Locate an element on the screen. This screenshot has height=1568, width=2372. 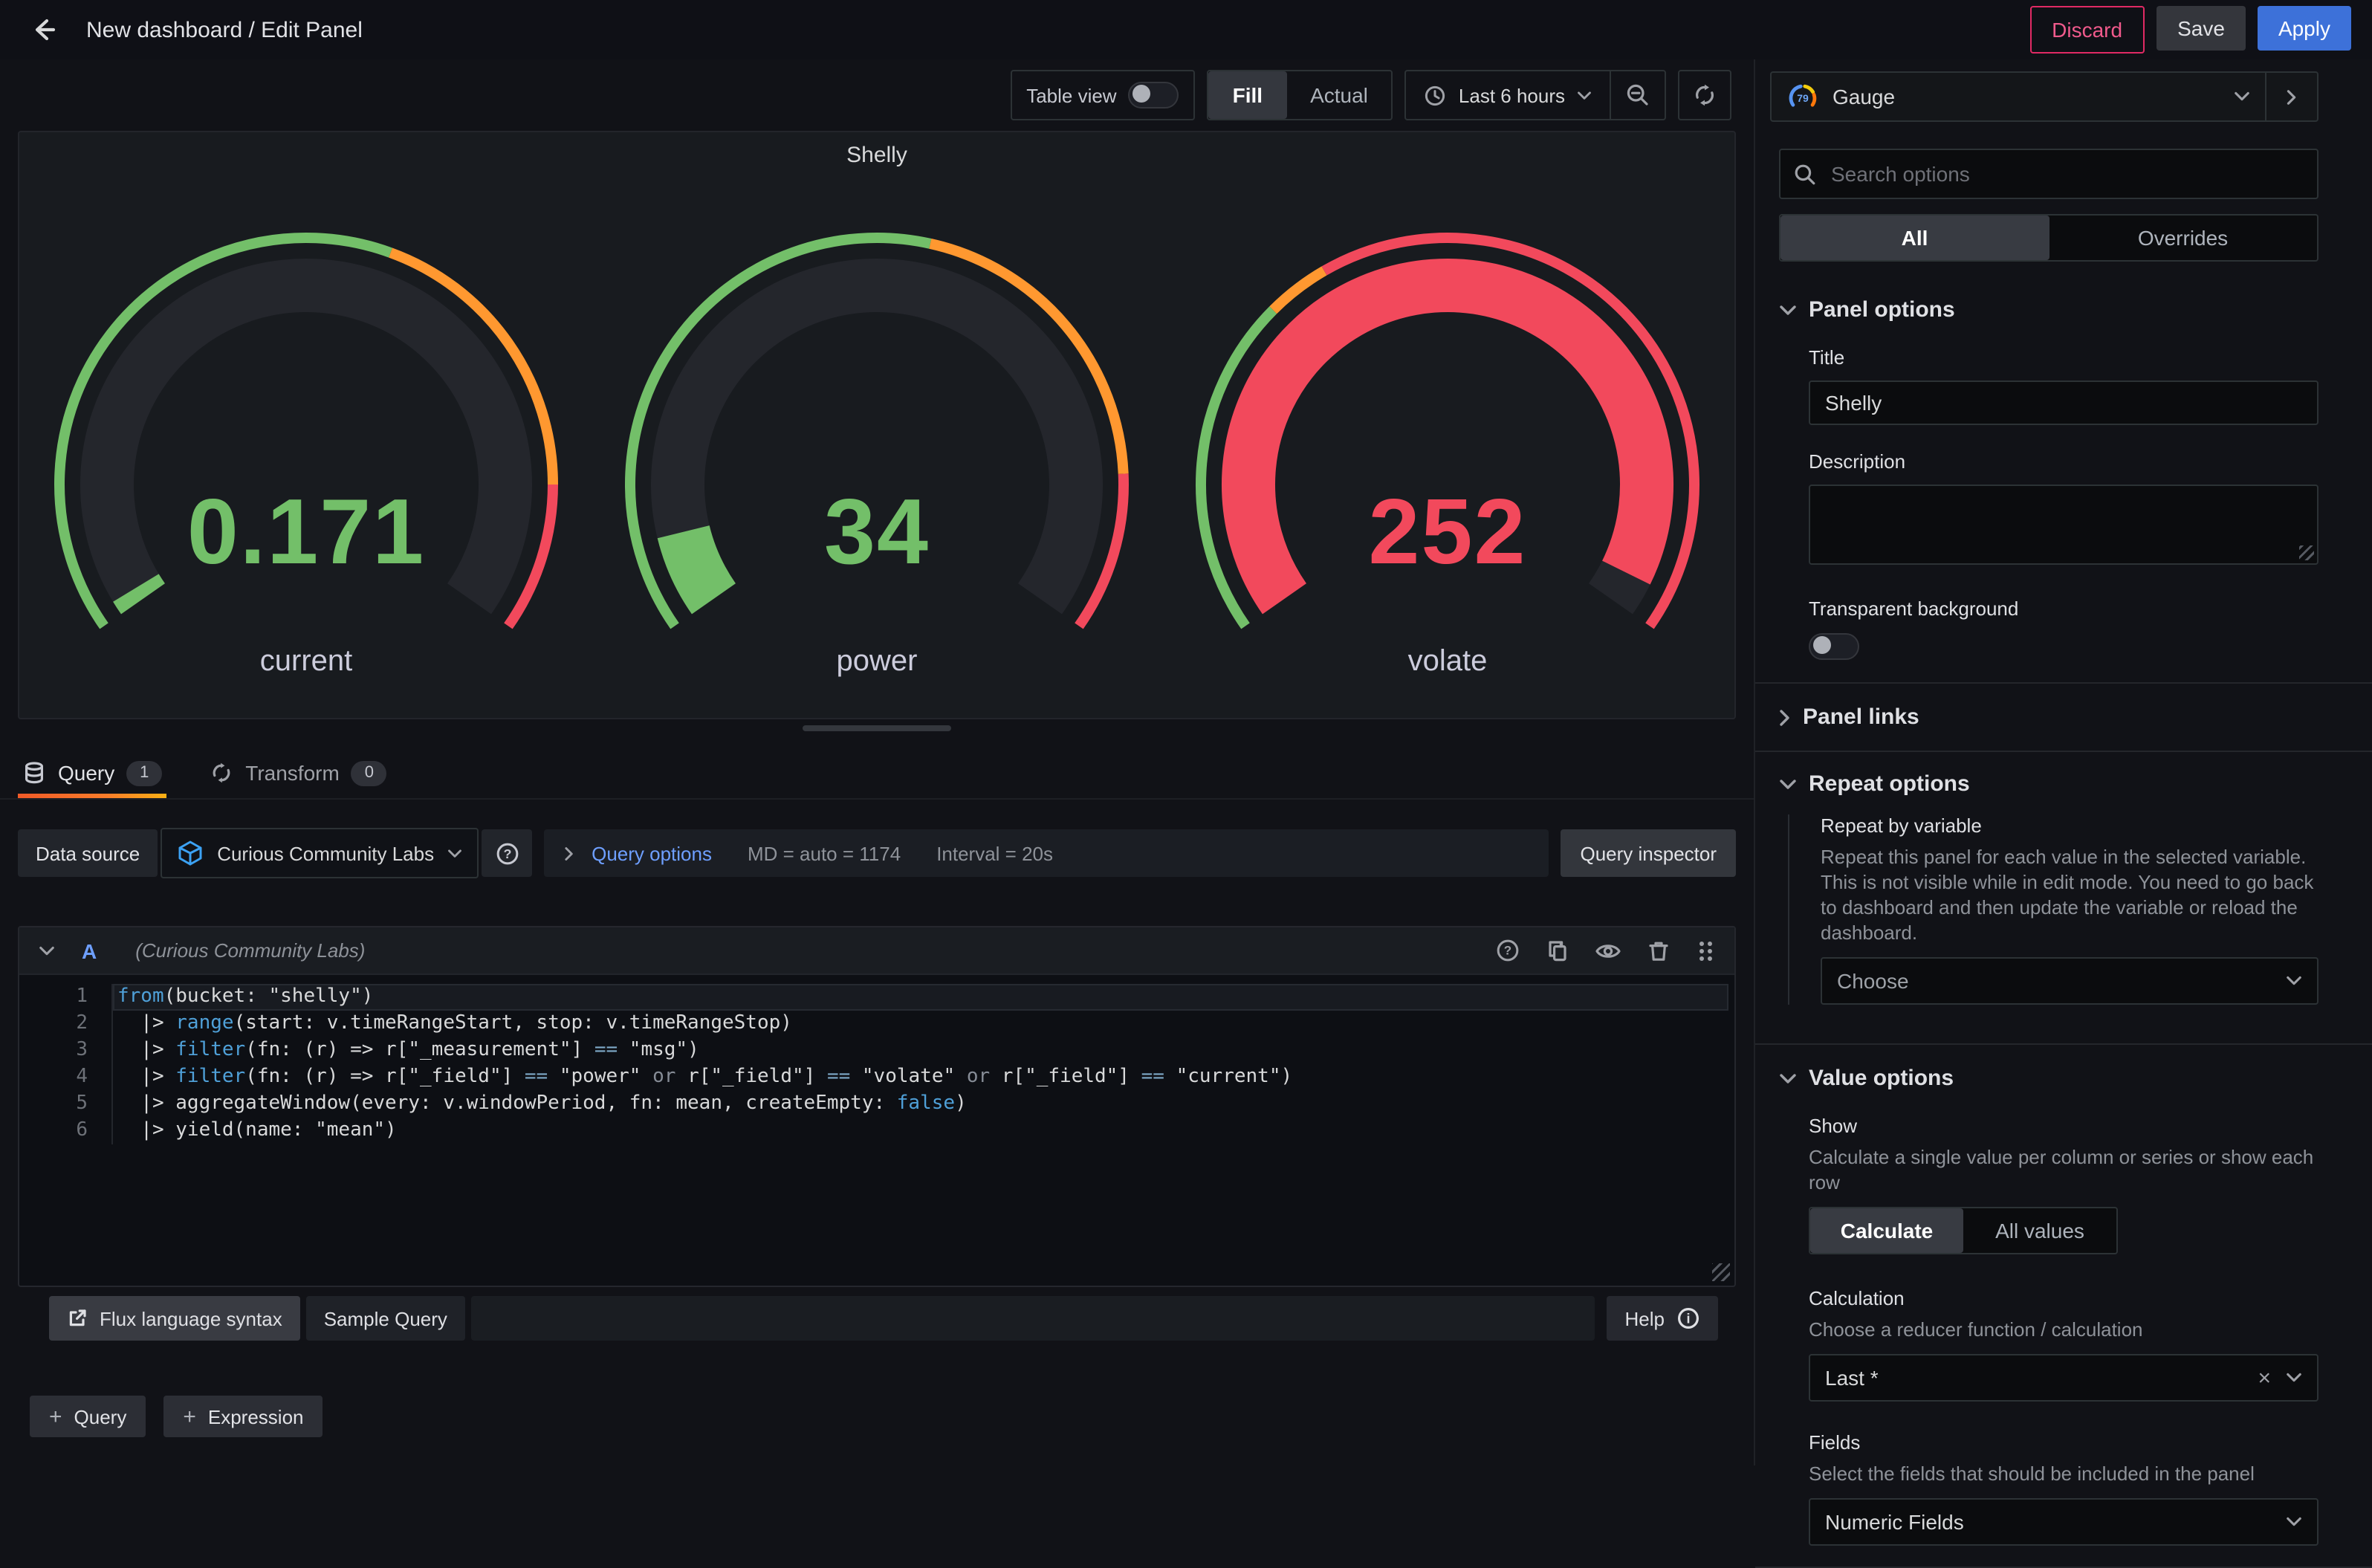
show-mode-tabs: Calculate All values is located at coordinates (1963, 1230).